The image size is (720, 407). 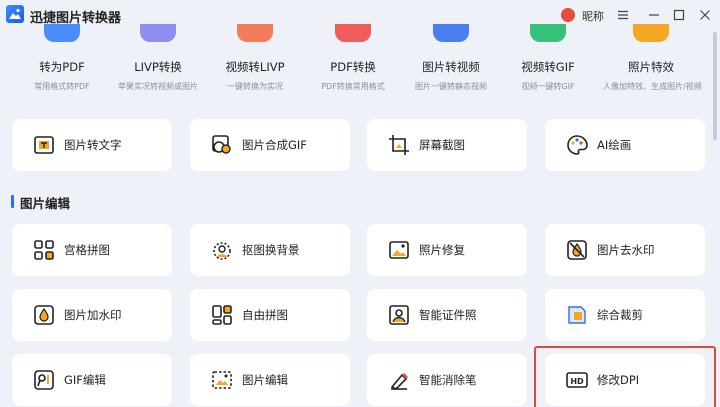 I want to click on card-gif-edit: GIF编辑, so click(x=92, y=380).